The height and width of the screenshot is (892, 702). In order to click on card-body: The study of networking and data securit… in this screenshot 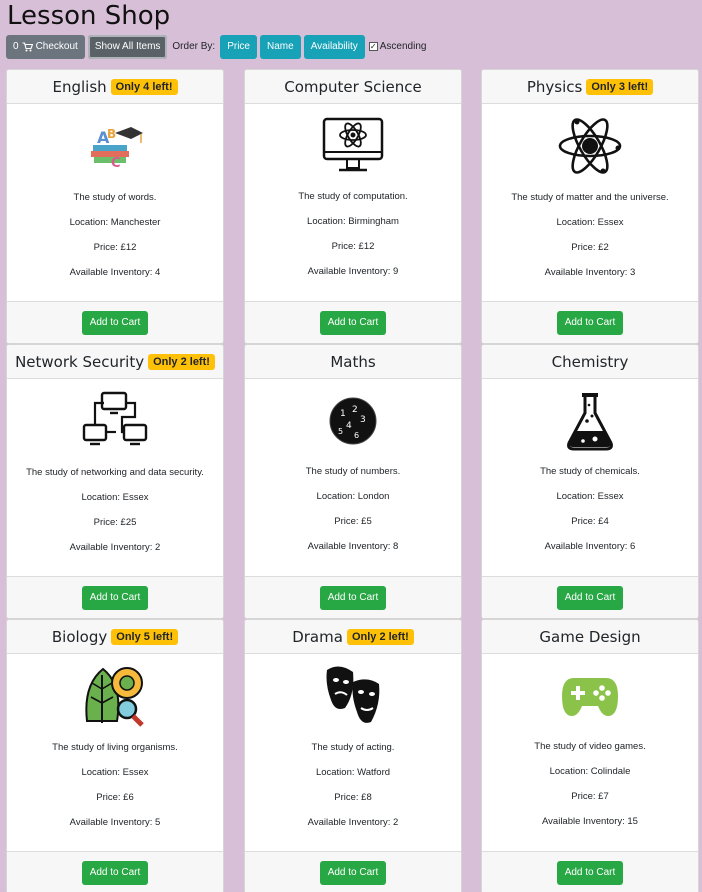, I will do `click(115, 477)`.